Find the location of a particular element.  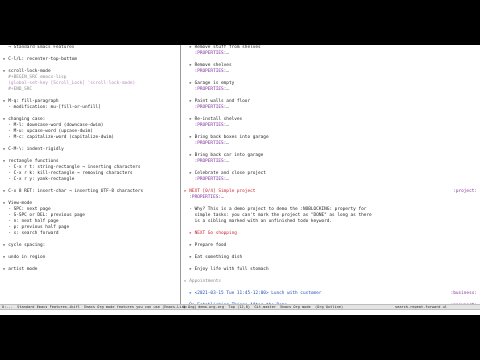

left-line: - M-c: capitalize-word (capitalize-dwim) is located at coordinates (59, 137).